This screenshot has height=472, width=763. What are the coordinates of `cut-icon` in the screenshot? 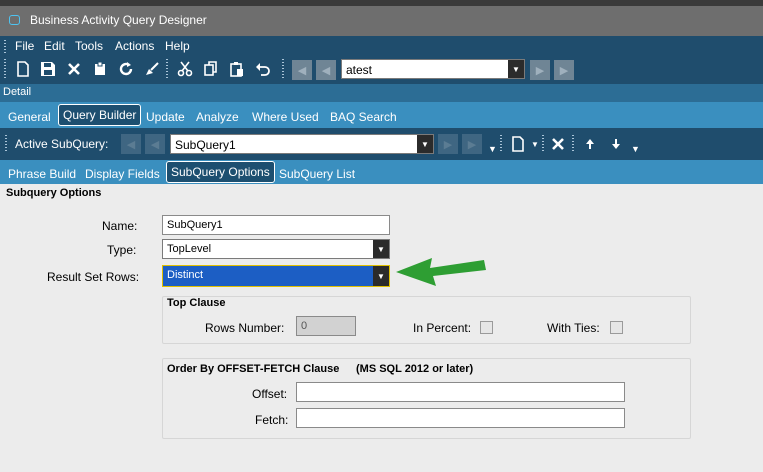 It's located at (185, 69).